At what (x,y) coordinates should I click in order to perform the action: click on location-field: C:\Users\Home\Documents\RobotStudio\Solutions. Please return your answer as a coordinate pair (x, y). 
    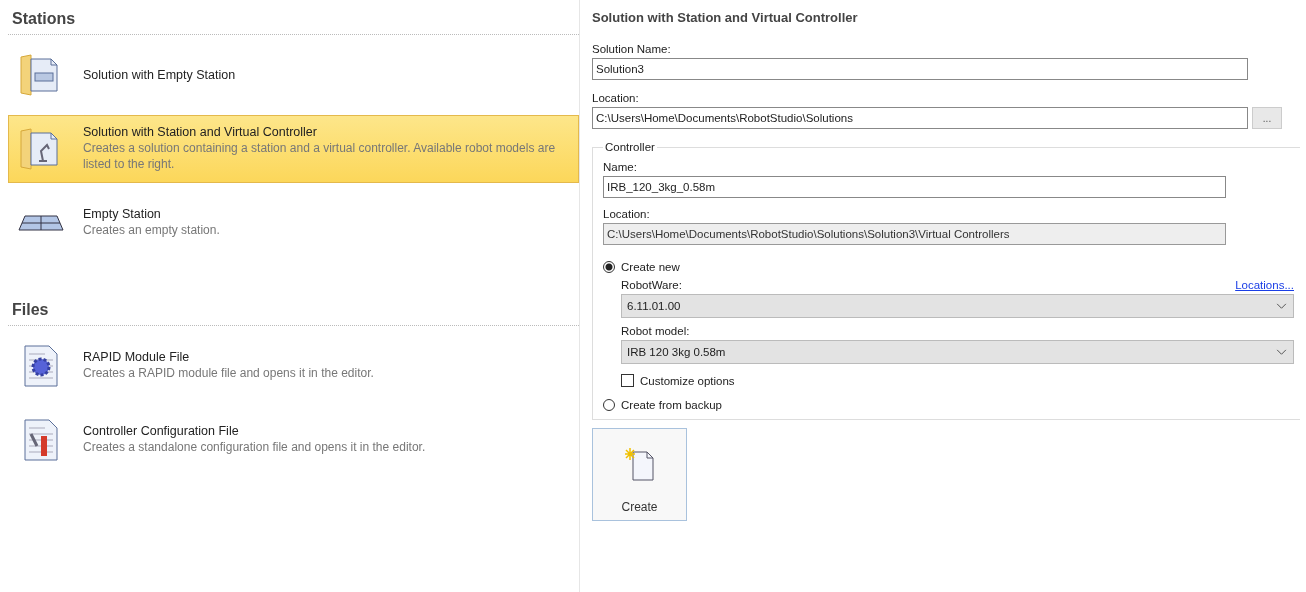
    Looking at the image, I should click on (920, 118).